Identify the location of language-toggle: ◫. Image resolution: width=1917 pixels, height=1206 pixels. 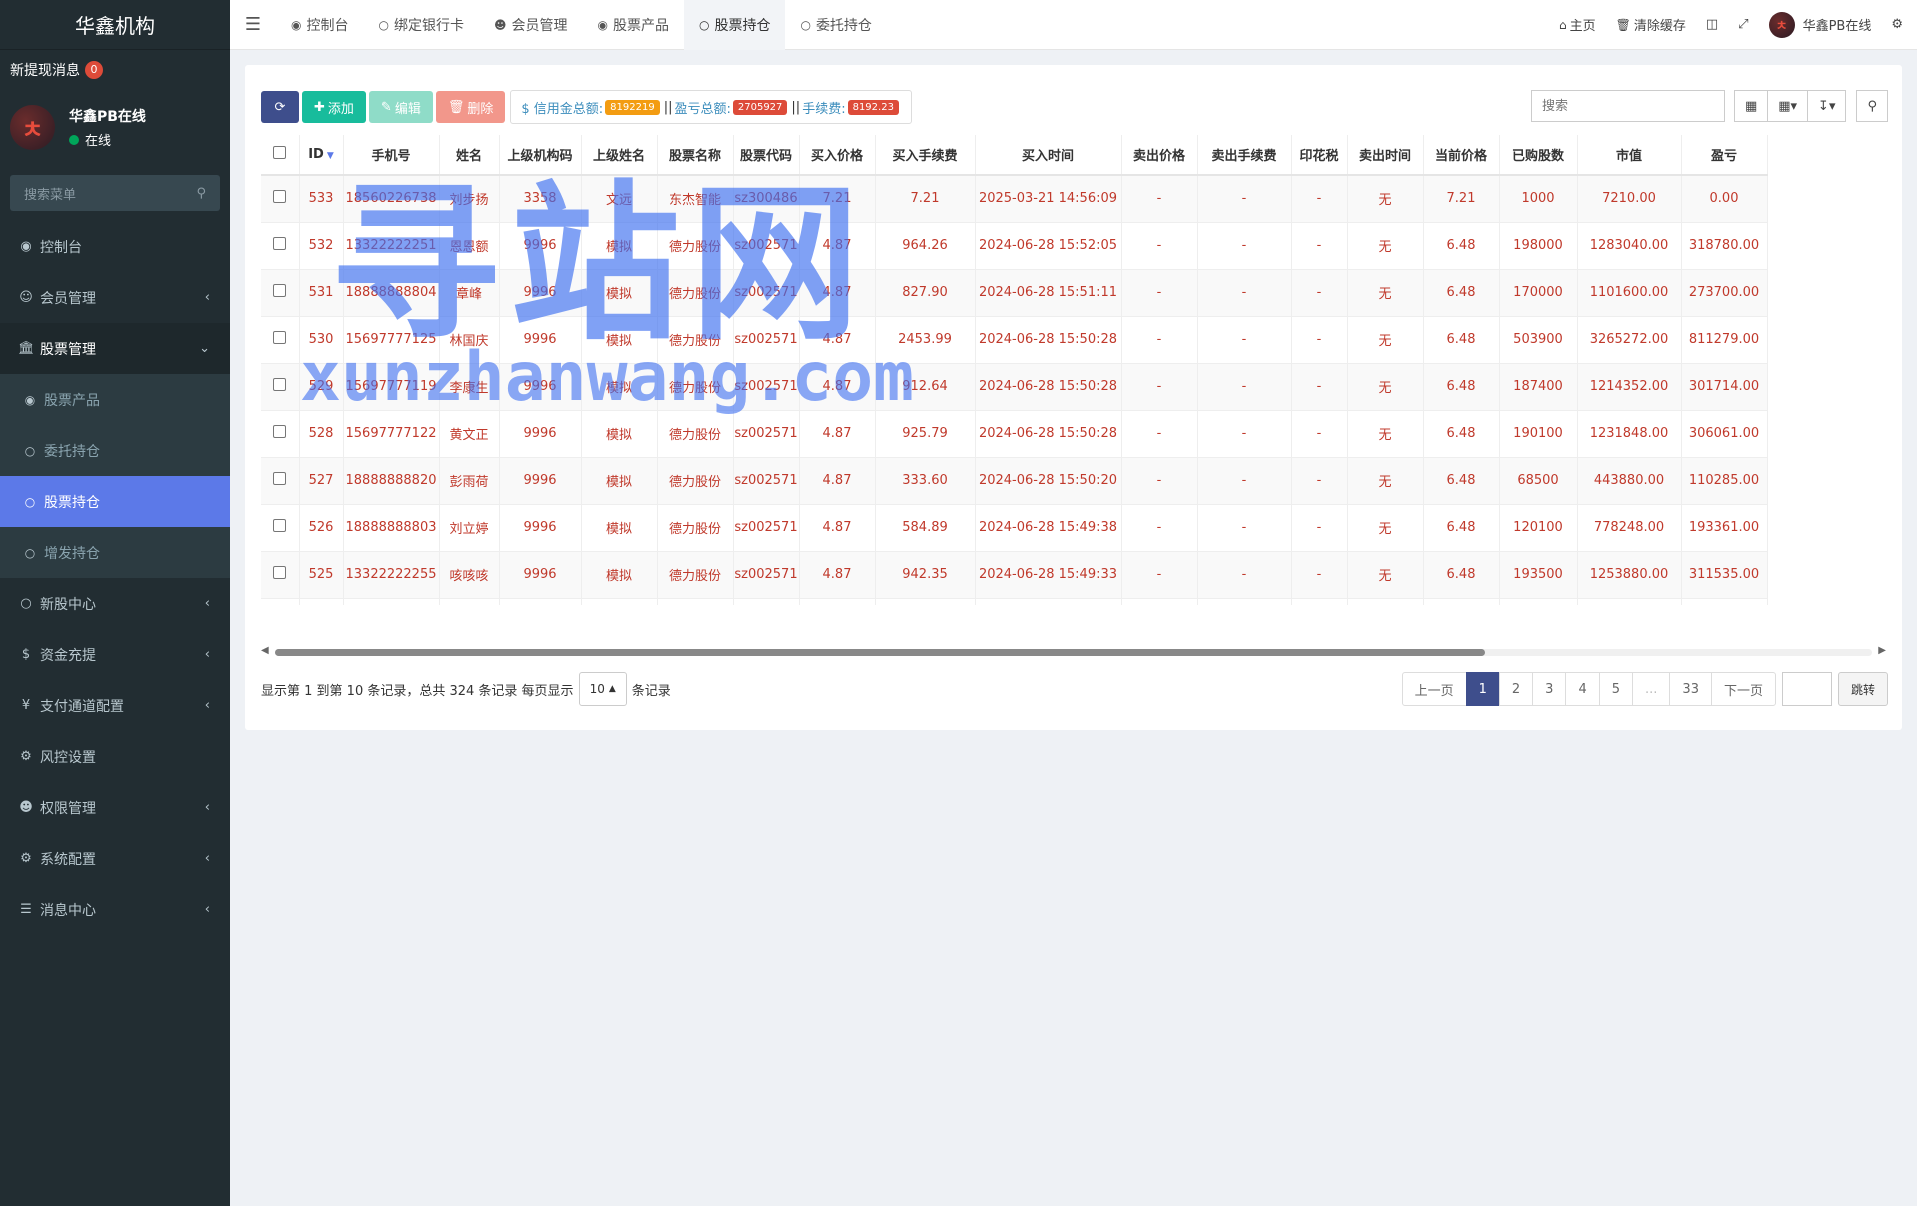
(1712, 24).